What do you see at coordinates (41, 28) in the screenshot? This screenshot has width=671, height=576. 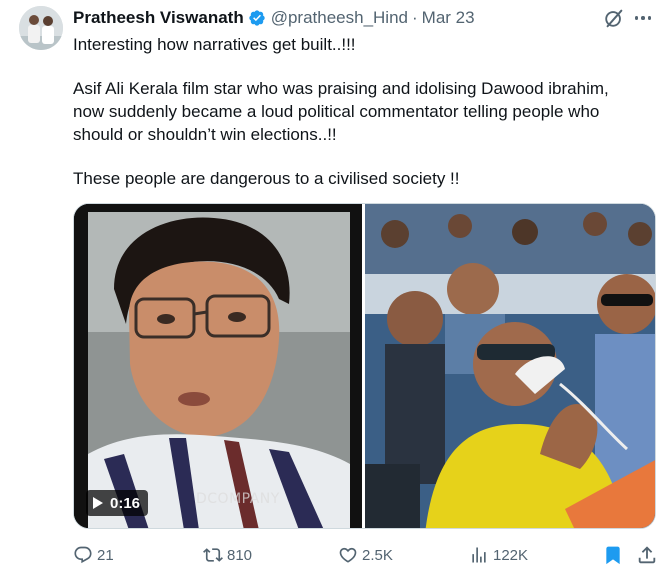 I see `avatar` at bounding box center [41, 28].